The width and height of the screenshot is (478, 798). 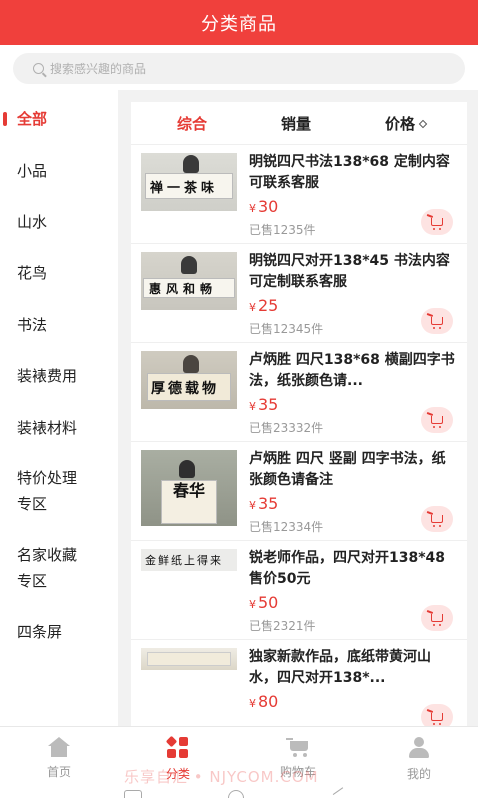 What do you see at coordinates (298, 758) in the screenshot?
I see `tab-cart: 购物车` at bounding box center [298, 758].